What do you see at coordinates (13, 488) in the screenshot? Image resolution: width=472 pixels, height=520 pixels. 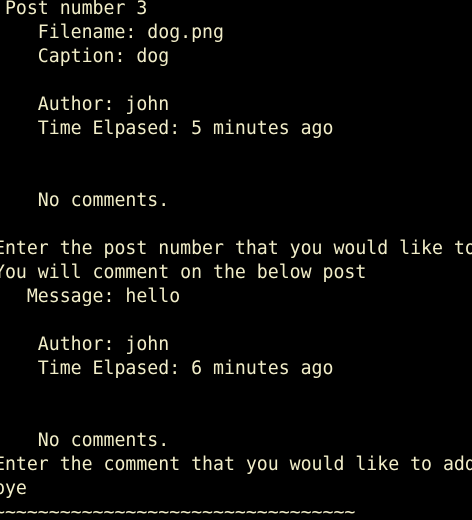 I see `user-input-line: bye` at bounding box center [13, 488].